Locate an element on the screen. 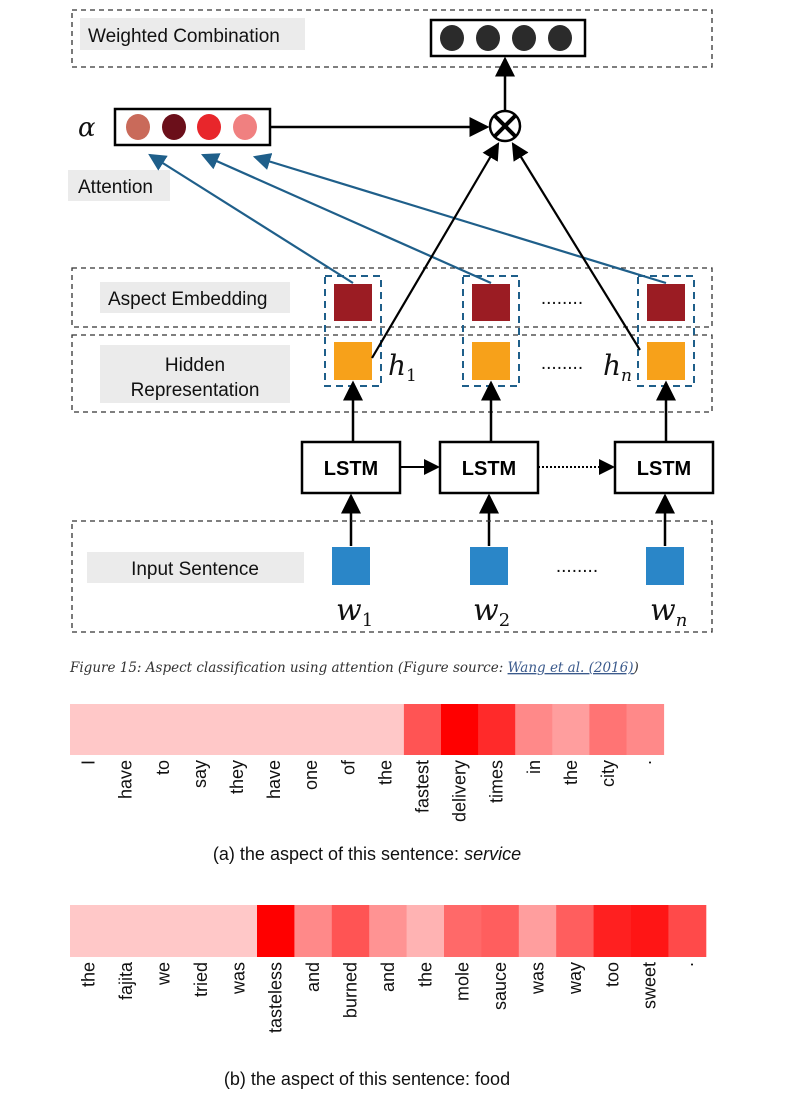 This screenshot has width=786, height=1104. token-label: they is located at coordinates (237, 777).